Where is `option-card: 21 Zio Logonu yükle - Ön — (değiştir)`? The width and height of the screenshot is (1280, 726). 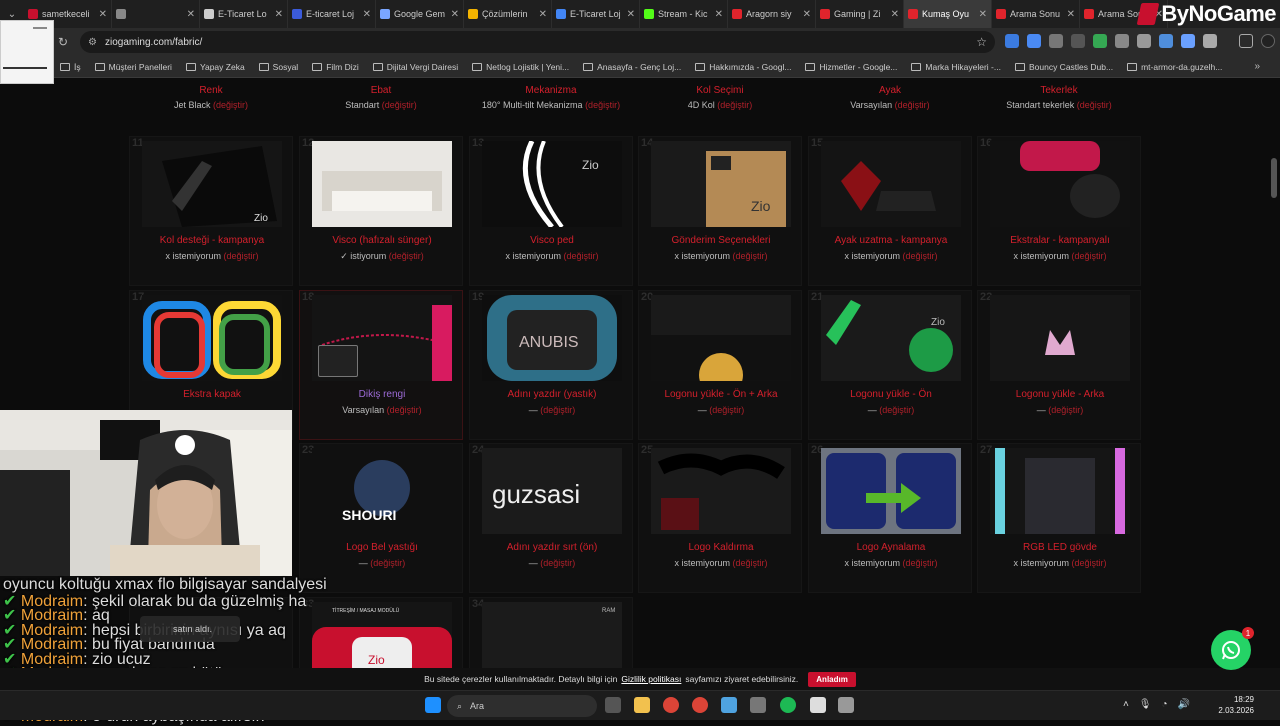 option-card: 21 Zio Logonu yükle - Ön — (değiştir) is located at coordinates (890, 365).